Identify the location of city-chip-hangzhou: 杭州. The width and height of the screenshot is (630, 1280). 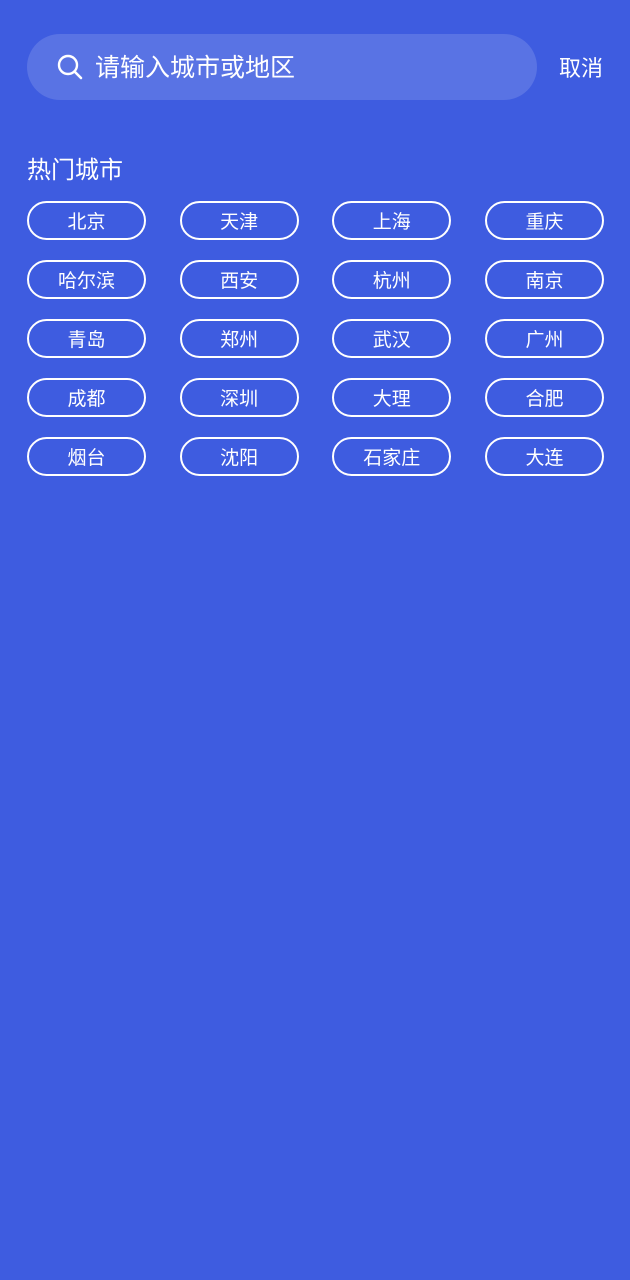
(392, 279).